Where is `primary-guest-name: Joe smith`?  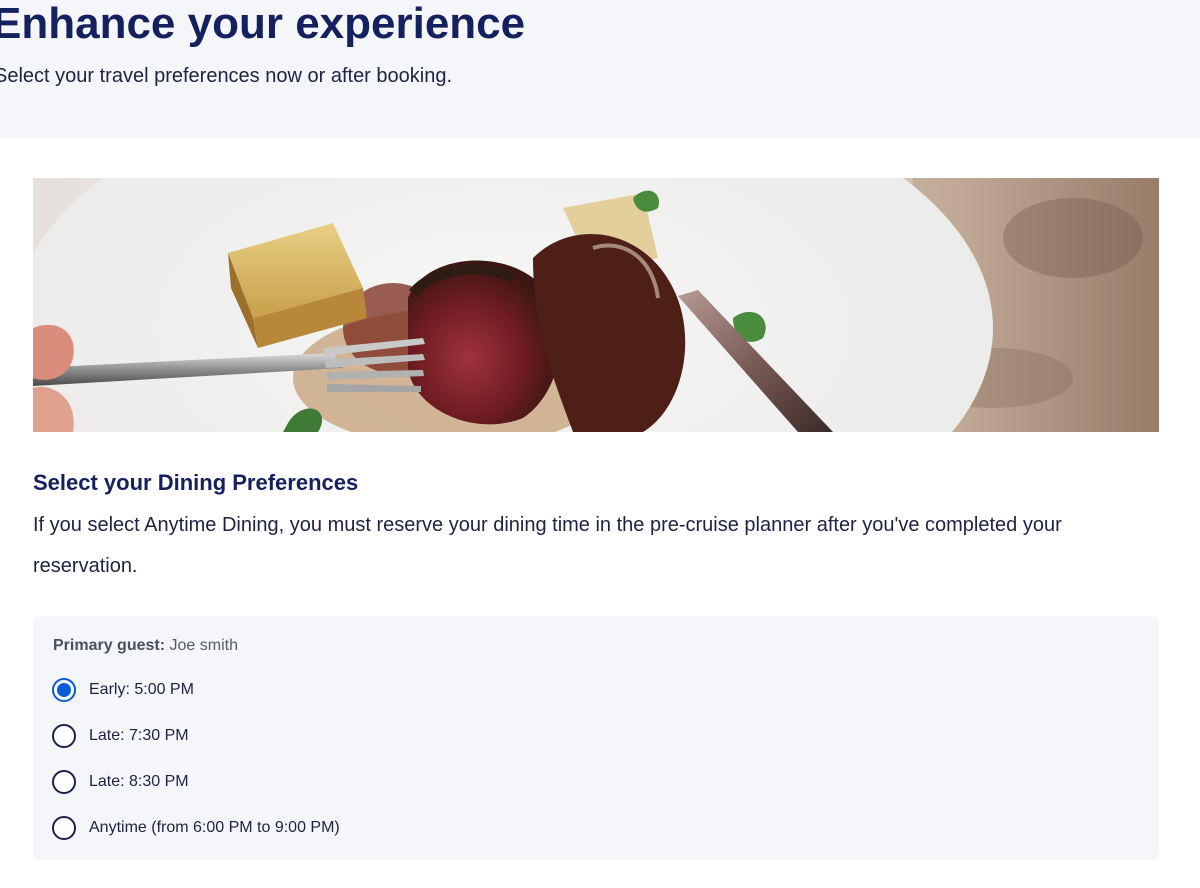
primary-guest-name: Joe smith is located at coordinates (203, 645).